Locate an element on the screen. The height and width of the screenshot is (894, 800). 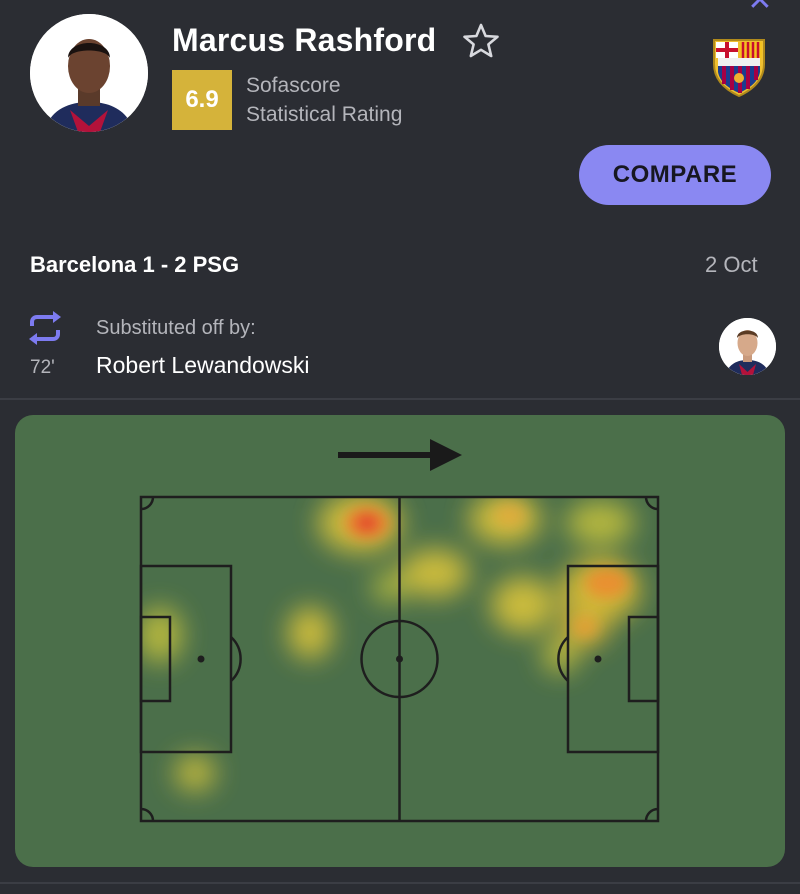
star-icon is located at coordinates (481, 41).